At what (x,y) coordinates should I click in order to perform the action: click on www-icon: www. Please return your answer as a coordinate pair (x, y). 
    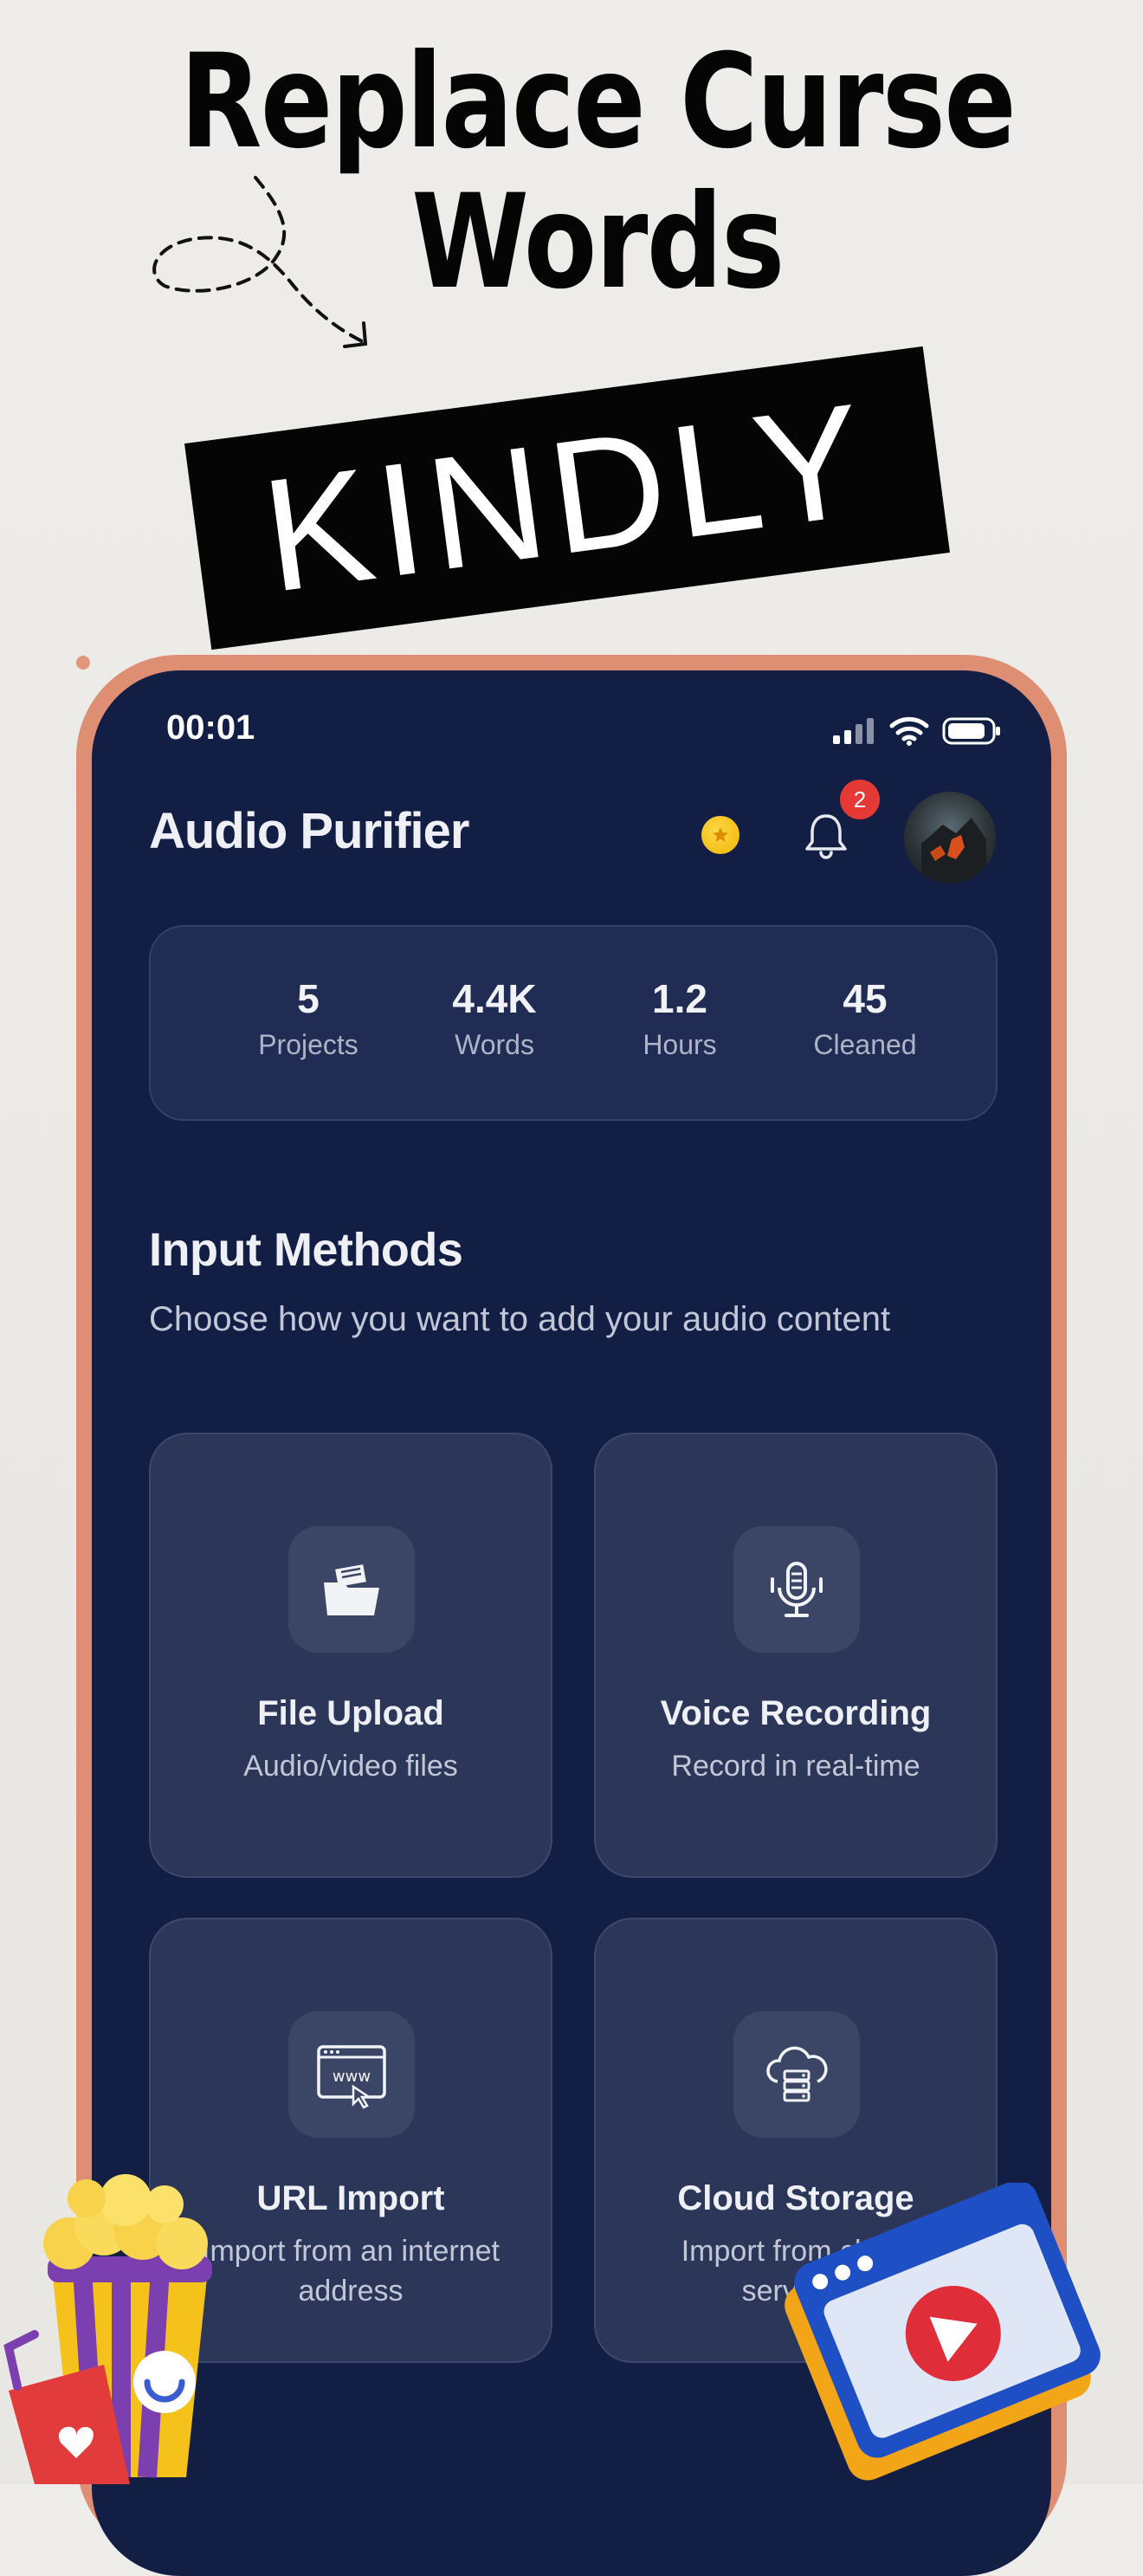
    Looking at the image, I should click on (352, 2074).